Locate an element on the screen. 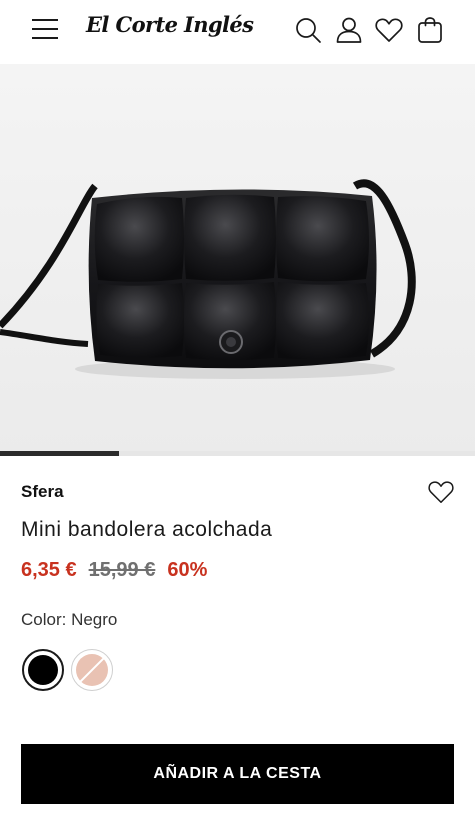  search-icon is located at coordinates (308, 30).